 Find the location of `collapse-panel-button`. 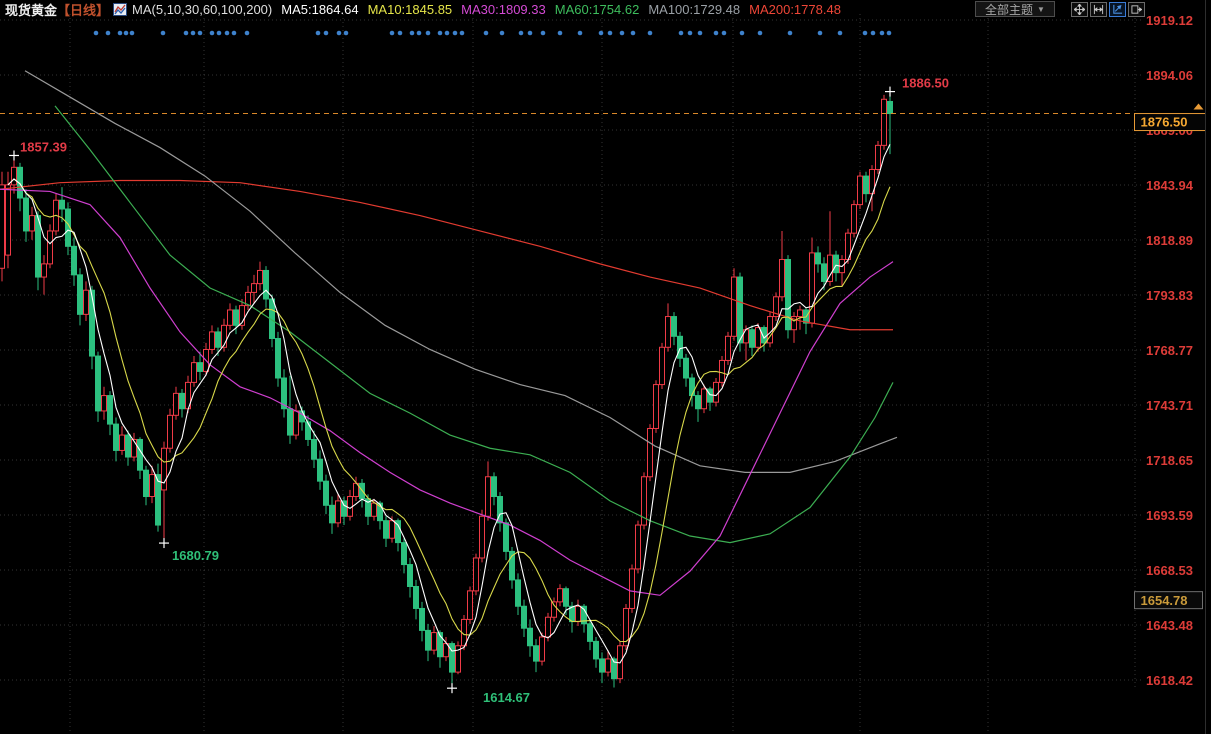

collapse-panel-button is located at coordinates (1136, 9).